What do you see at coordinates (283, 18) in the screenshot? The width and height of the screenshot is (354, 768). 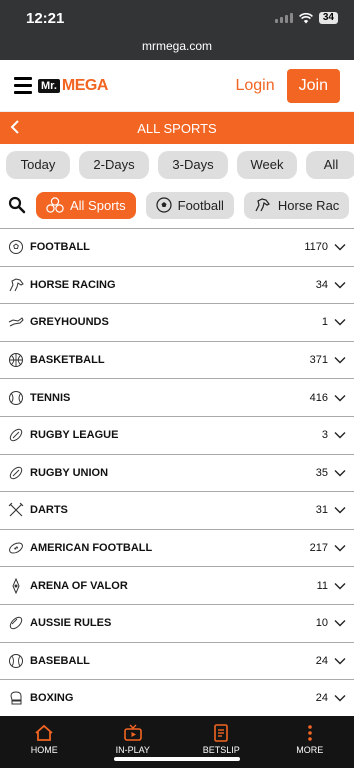 I see `signal-icon` at bounding box center [283, 18].